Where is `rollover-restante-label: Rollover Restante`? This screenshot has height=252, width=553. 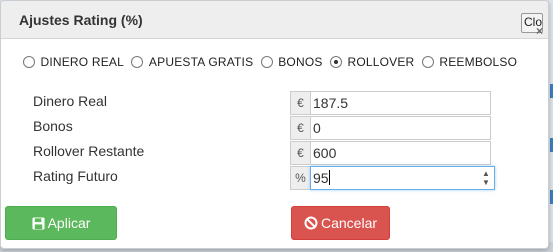
rollover-restante-label: Rollover Restante is located at coordinates (89, 151).